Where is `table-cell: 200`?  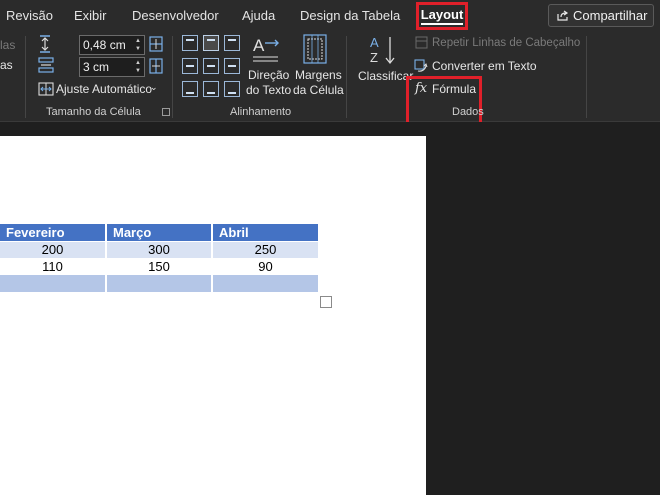
table-cell: 200 is located at coordinates (53, 250).